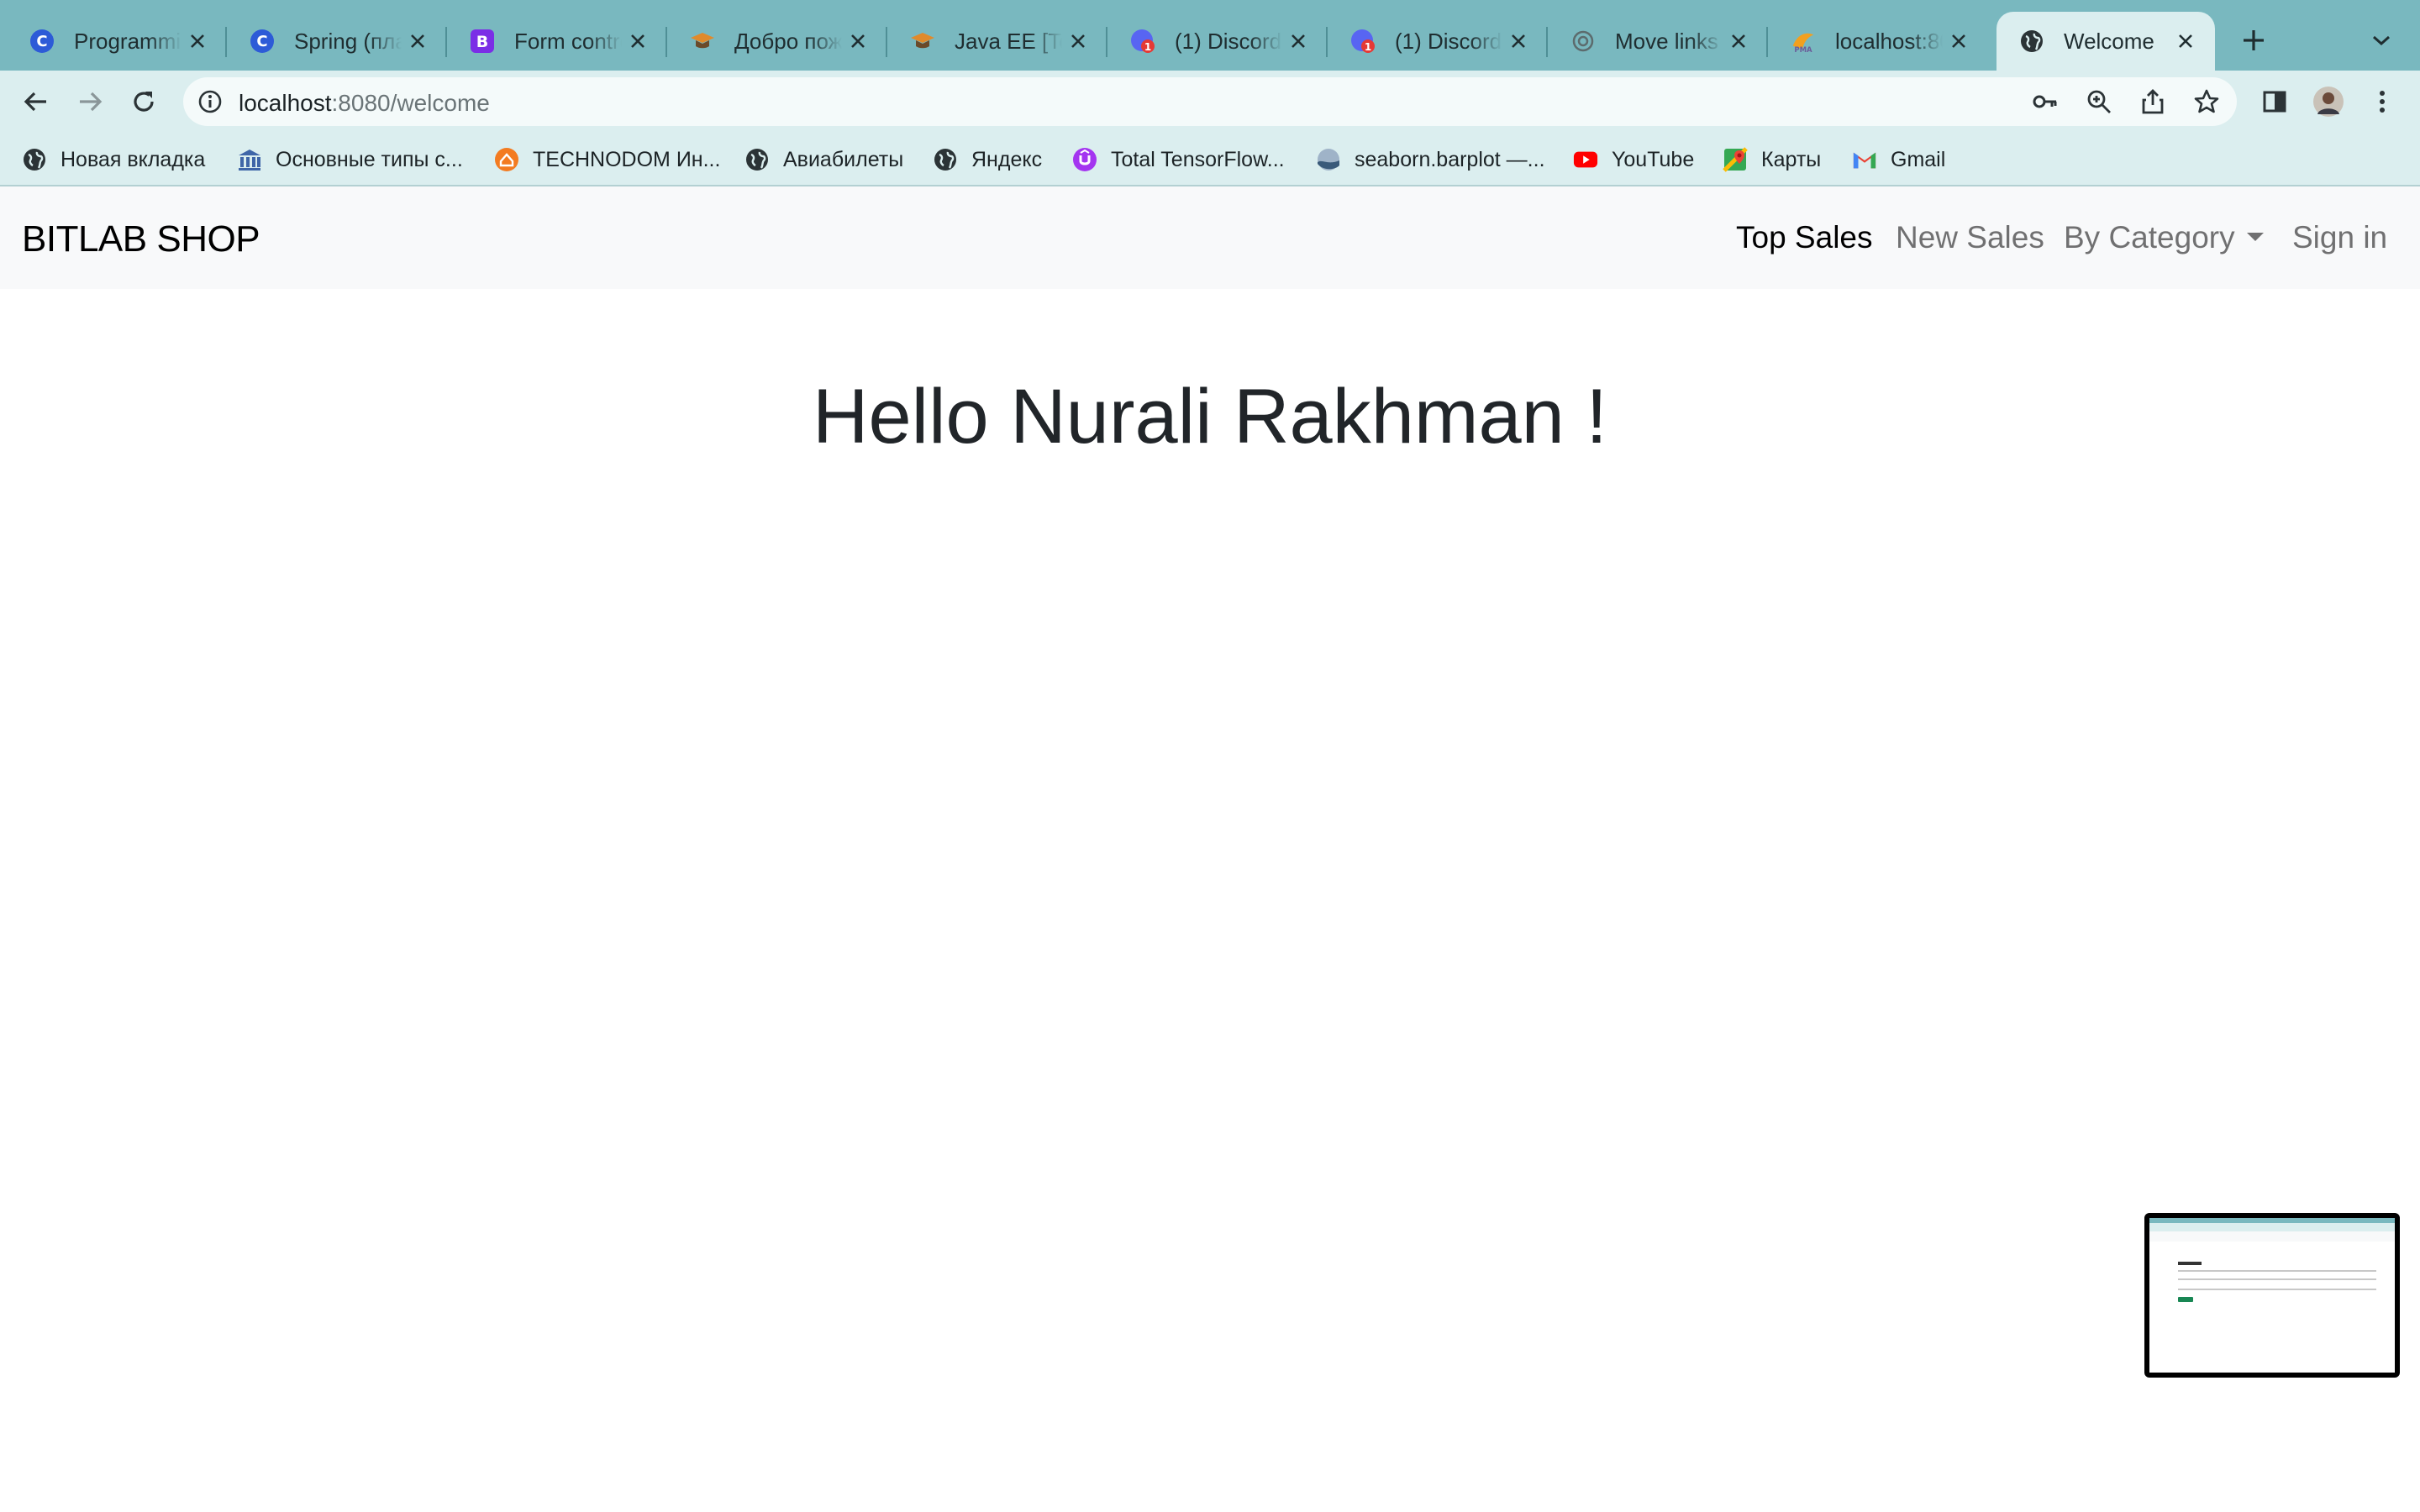  I want to click on tab-dobro-pozhalovat: Добро пожа, so click(777, 41).